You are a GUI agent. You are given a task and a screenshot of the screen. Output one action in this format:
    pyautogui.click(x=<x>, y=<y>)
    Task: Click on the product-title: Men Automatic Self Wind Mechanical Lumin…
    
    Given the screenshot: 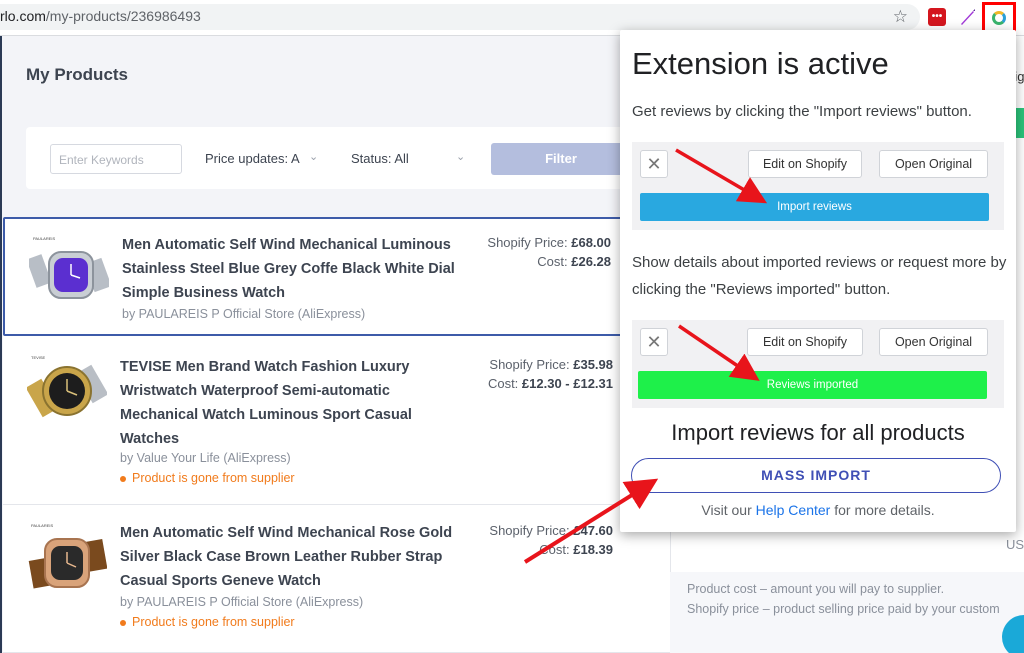 What is the action you would take?
    pyautogui.click(x=294, y=269)
    